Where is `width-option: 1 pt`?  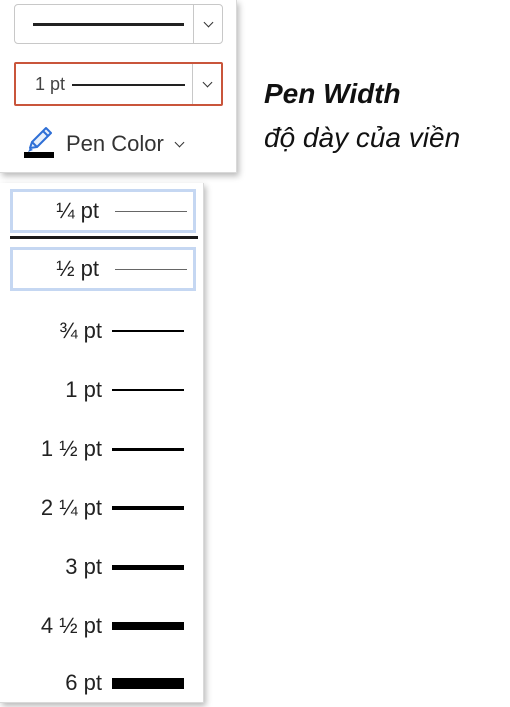 width-option: 1 pt is located at coordinates (103, 390).